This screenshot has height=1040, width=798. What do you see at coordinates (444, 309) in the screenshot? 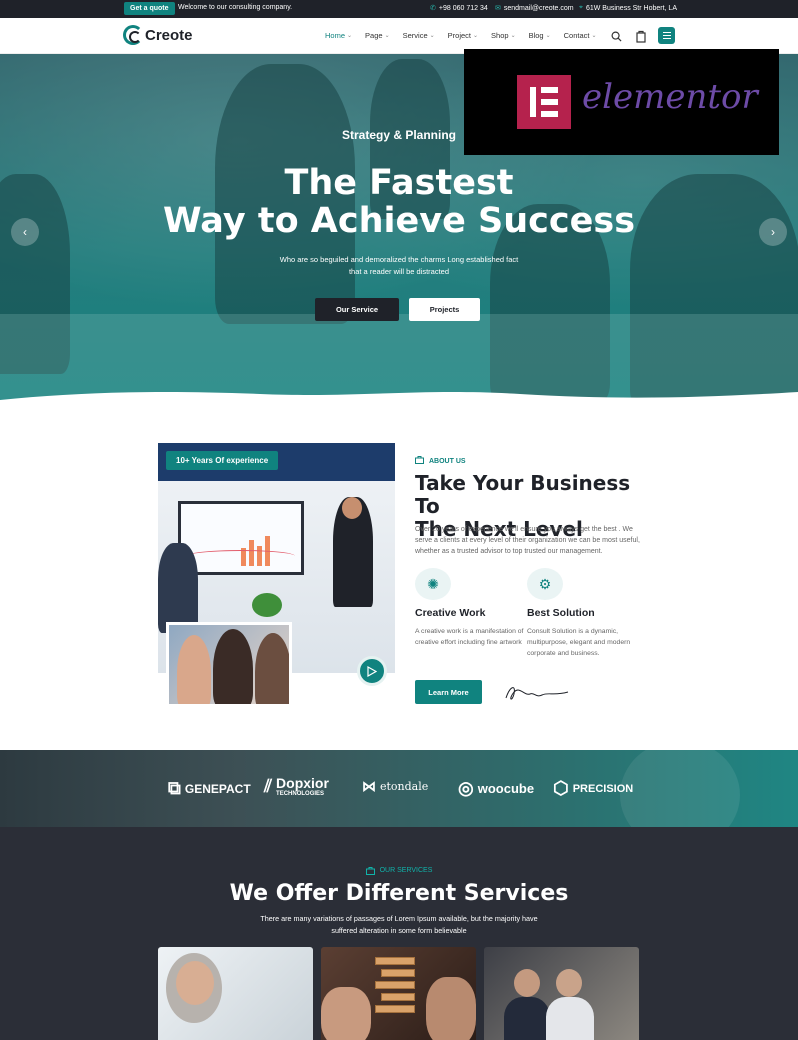
I see `projects-button: Projects` at bounding box center [444, 309].